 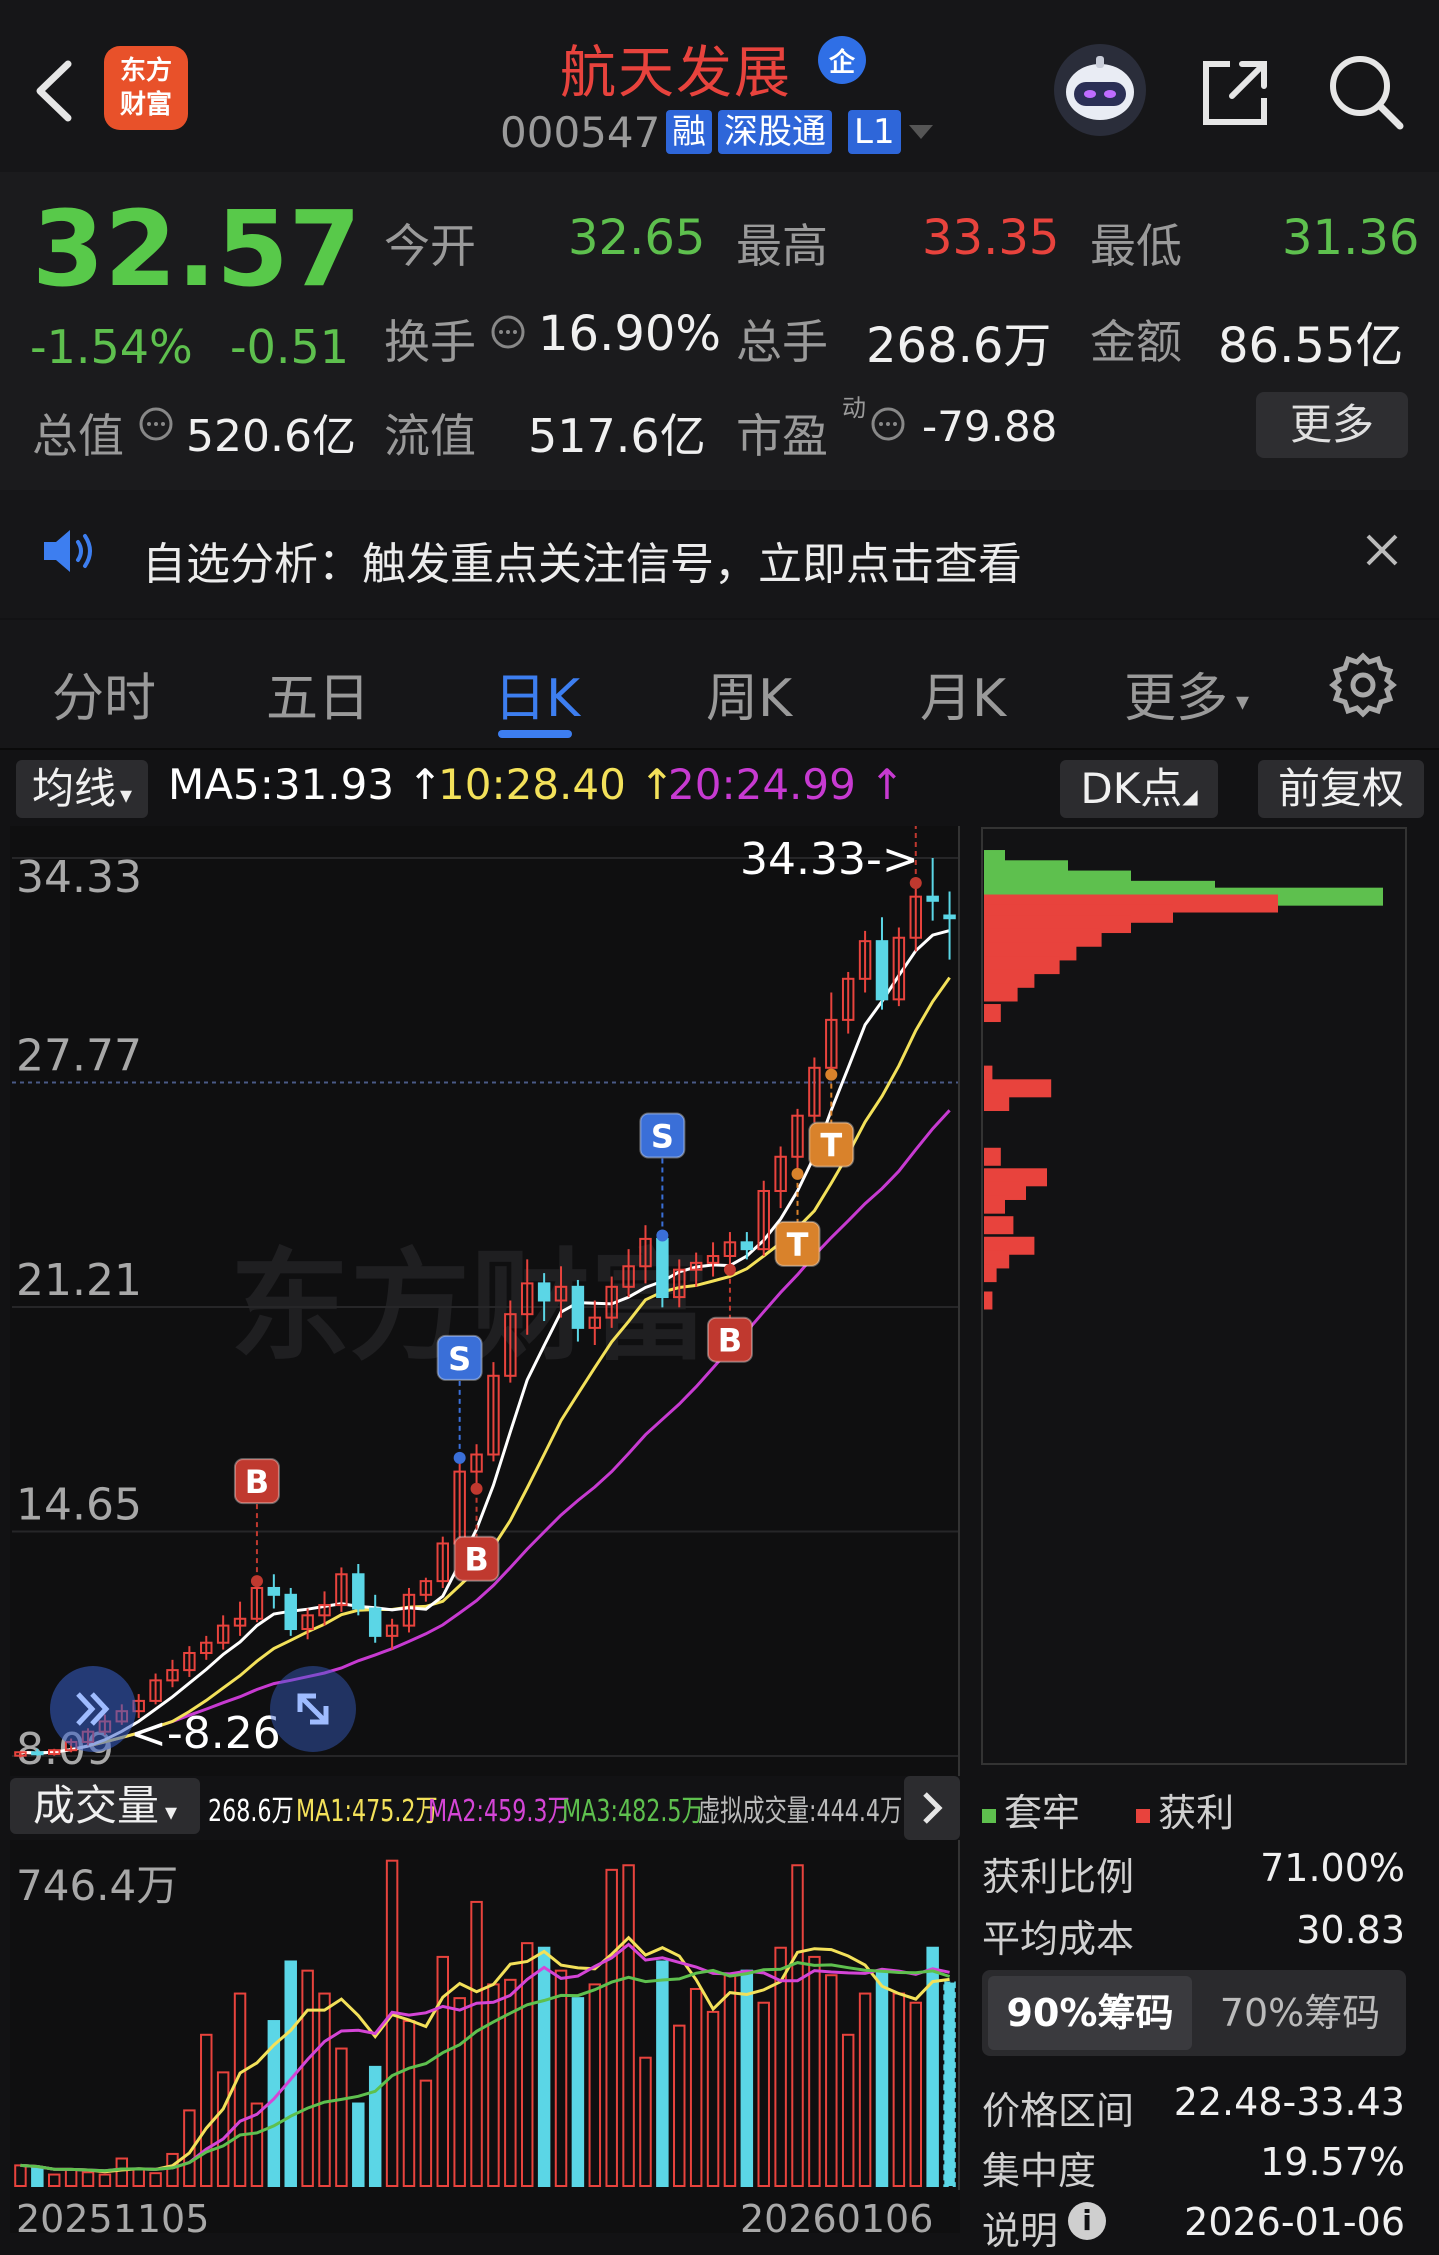 I want to click on profit-ratio-value: 71.00%, so click(x=1332, y=1868).